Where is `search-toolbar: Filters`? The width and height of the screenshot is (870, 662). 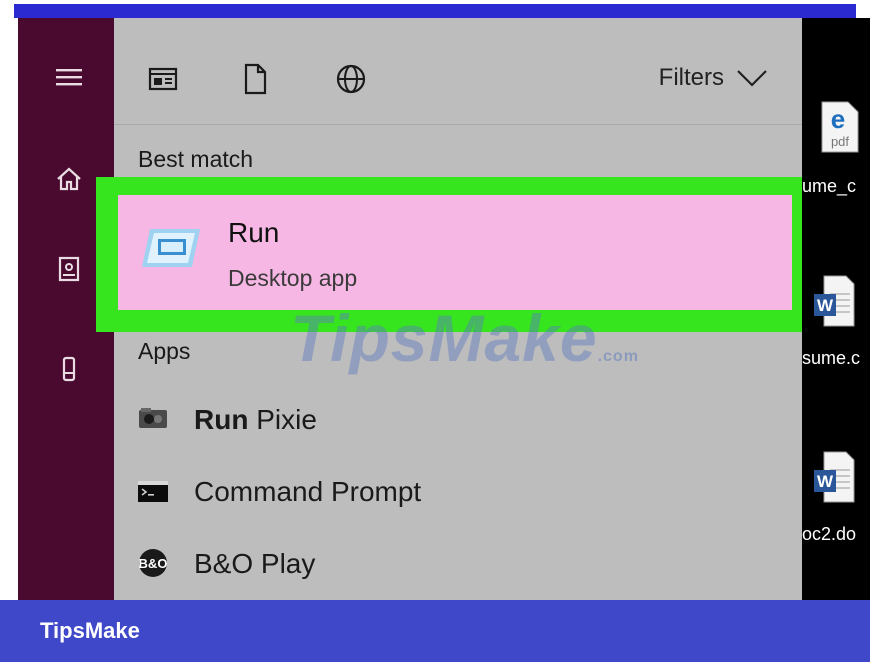
search-toolbar: Filters is located at coordinates (458, 71).